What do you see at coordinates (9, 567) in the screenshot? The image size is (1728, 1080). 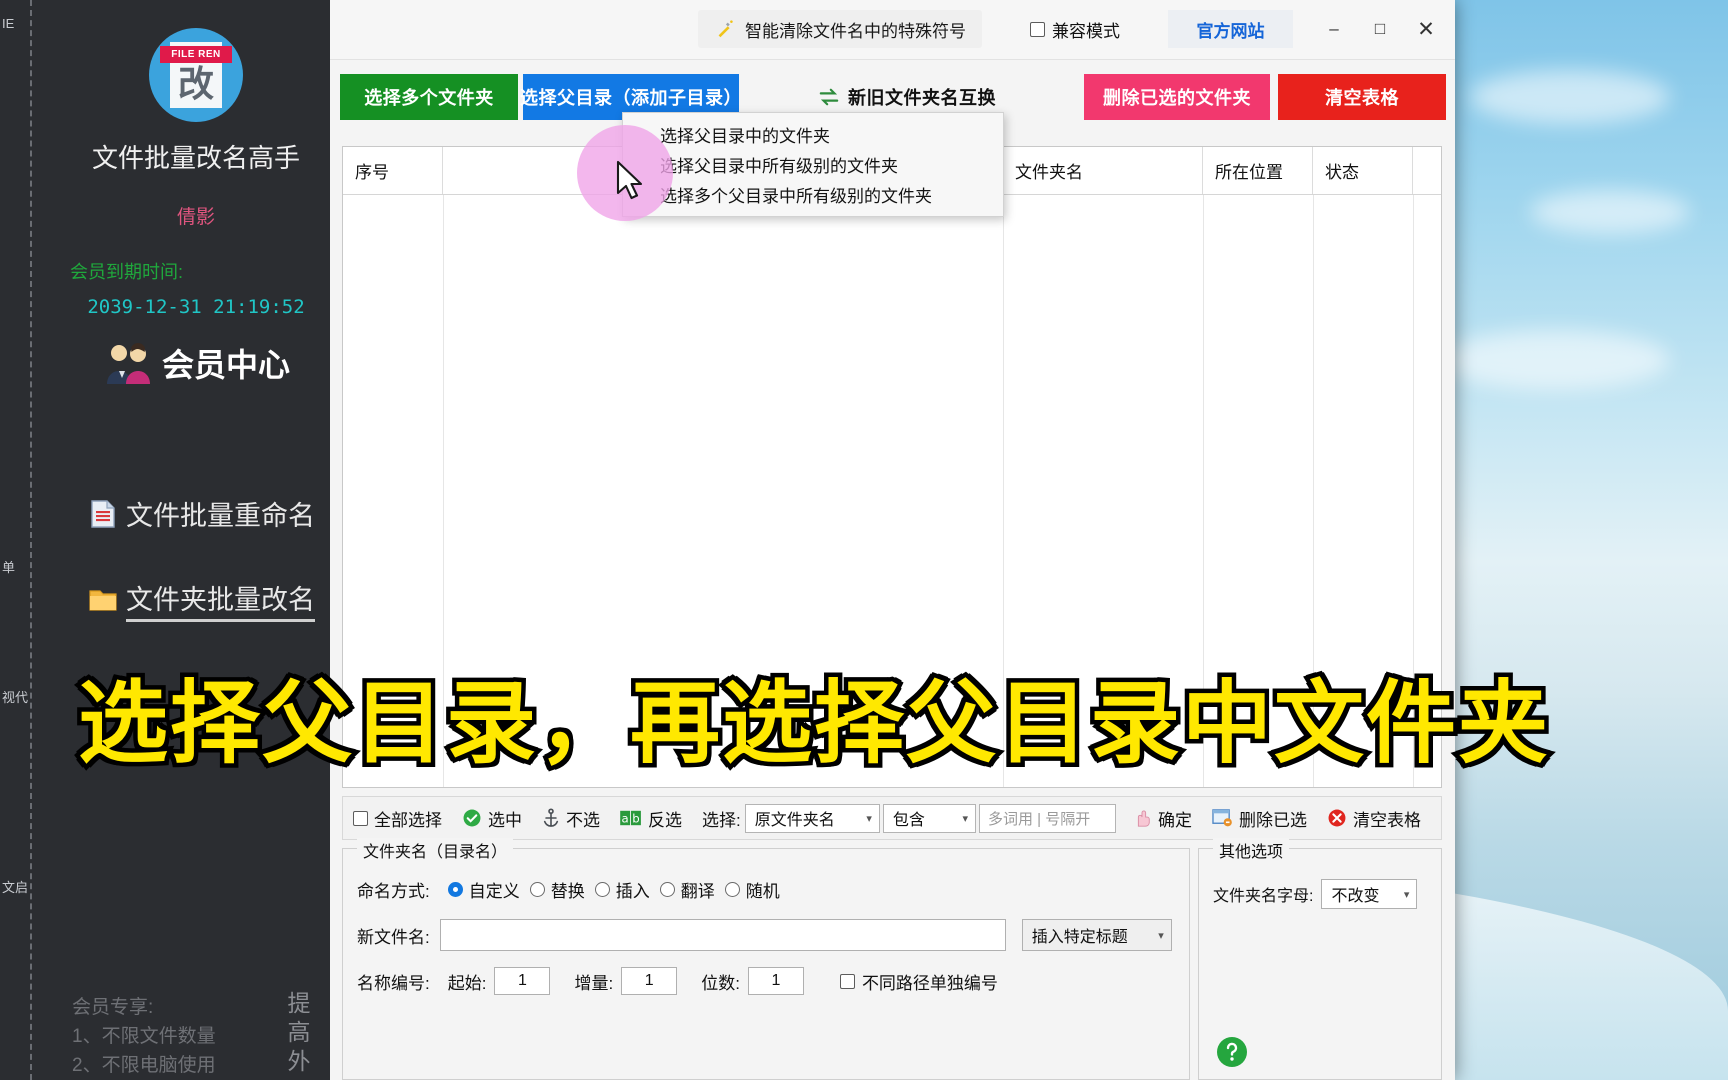 I see `strip-label-1: 单` at bounding box center [9, 567].